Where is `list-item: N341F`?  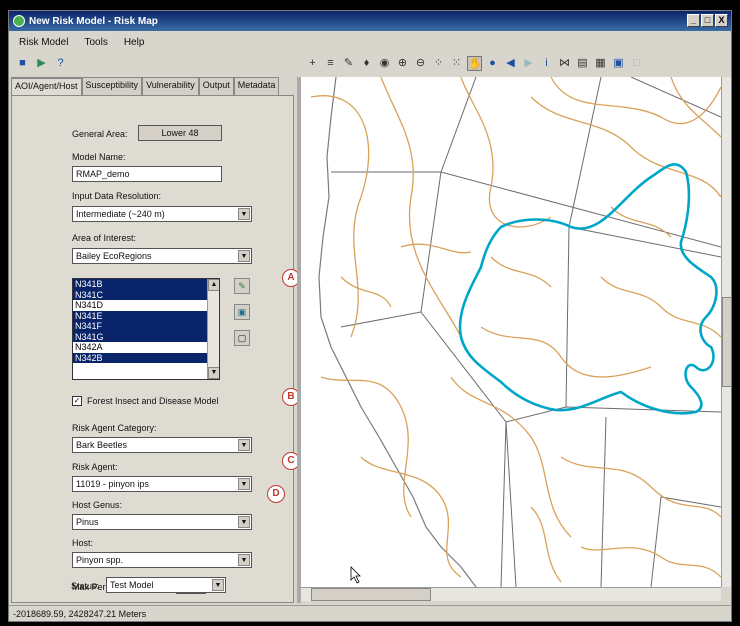 list-item: N341F is located at coordinates (146, 326).